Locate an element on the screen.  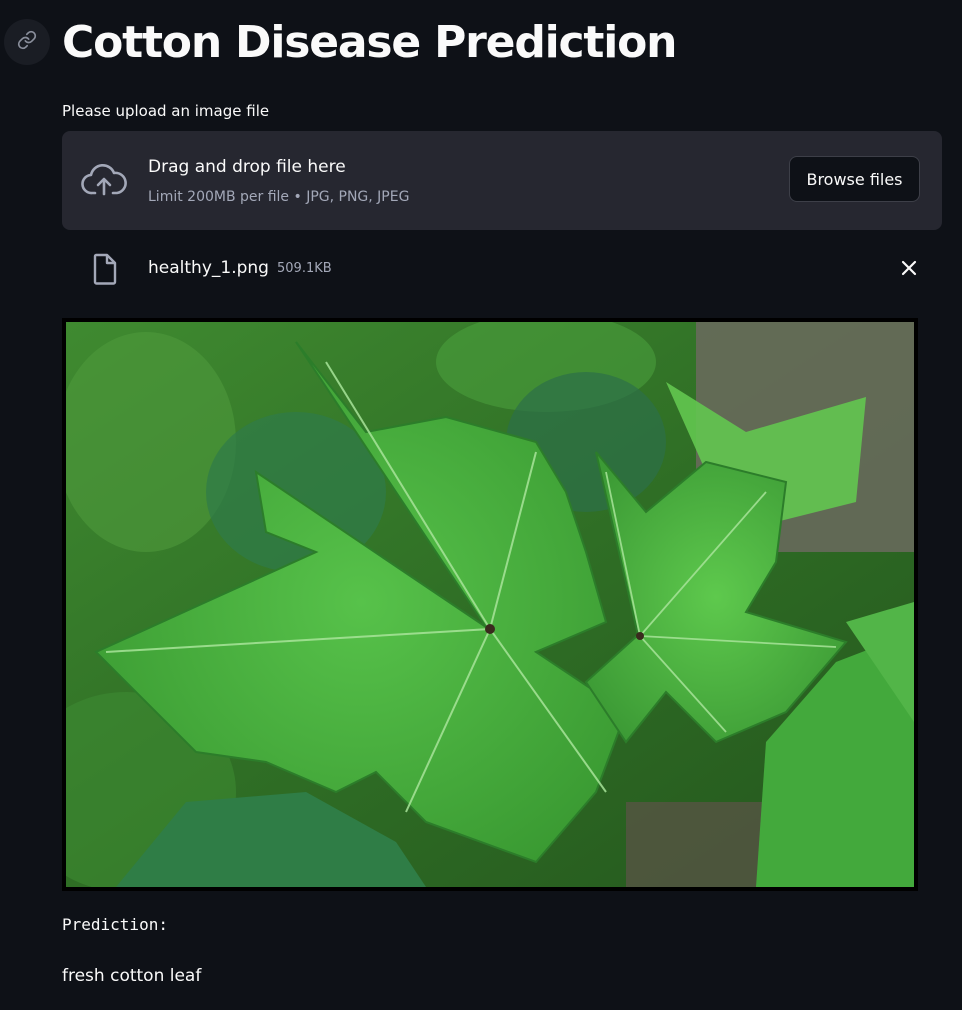
link-icon is located at coordinates (27, 42).